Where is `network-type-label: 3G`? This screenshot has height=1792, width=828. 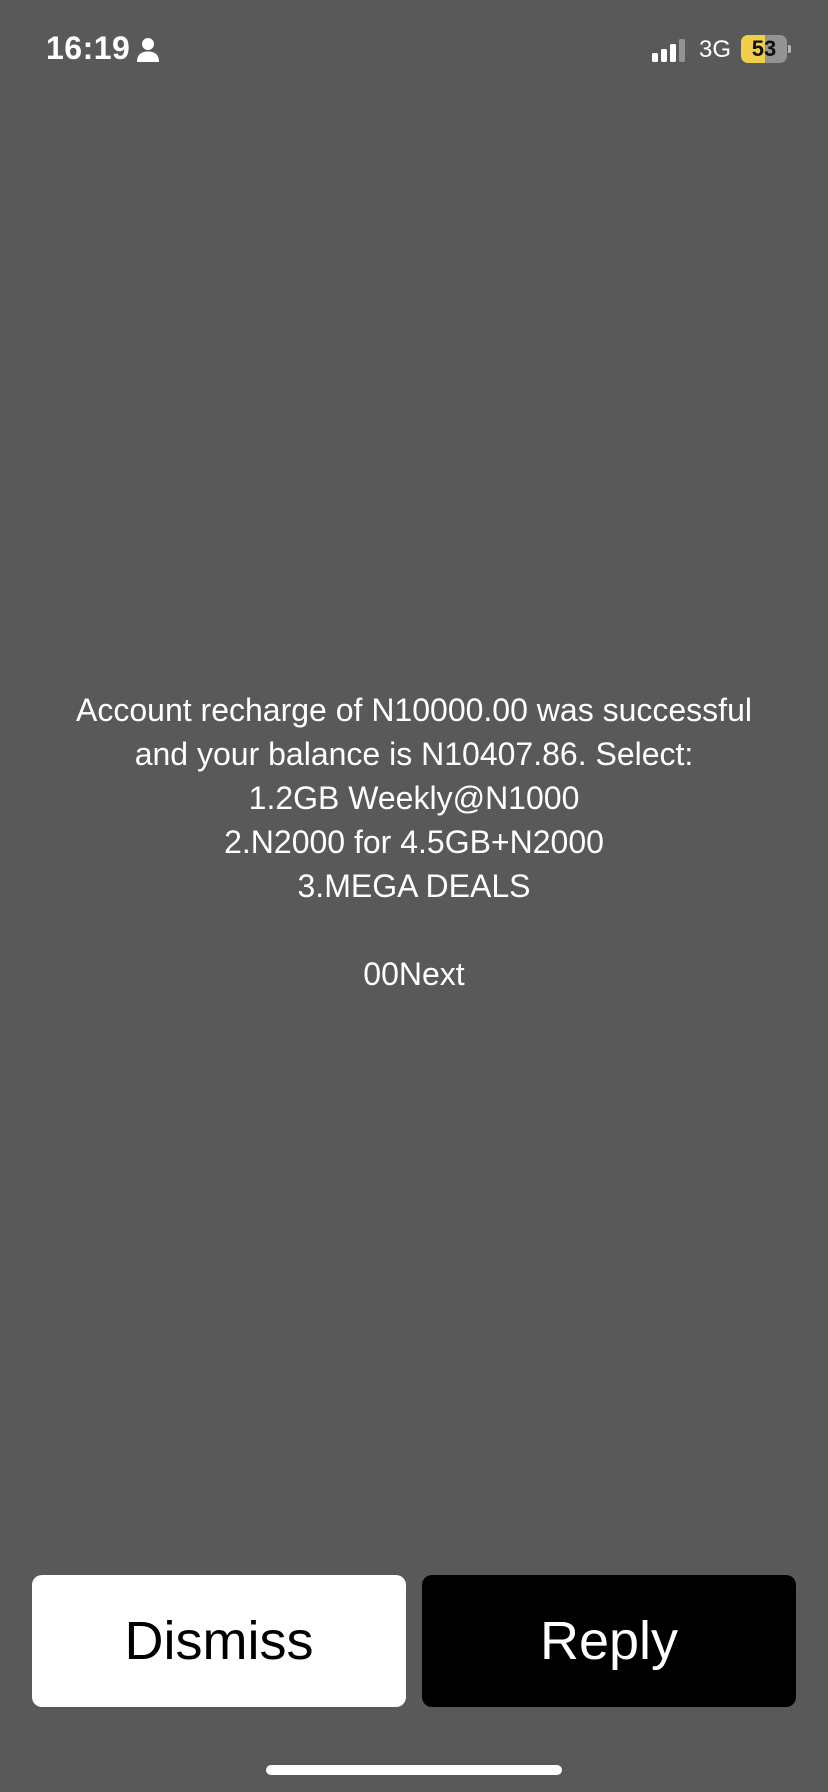 network-type-label: 3G is located at coordinates (715, 49).